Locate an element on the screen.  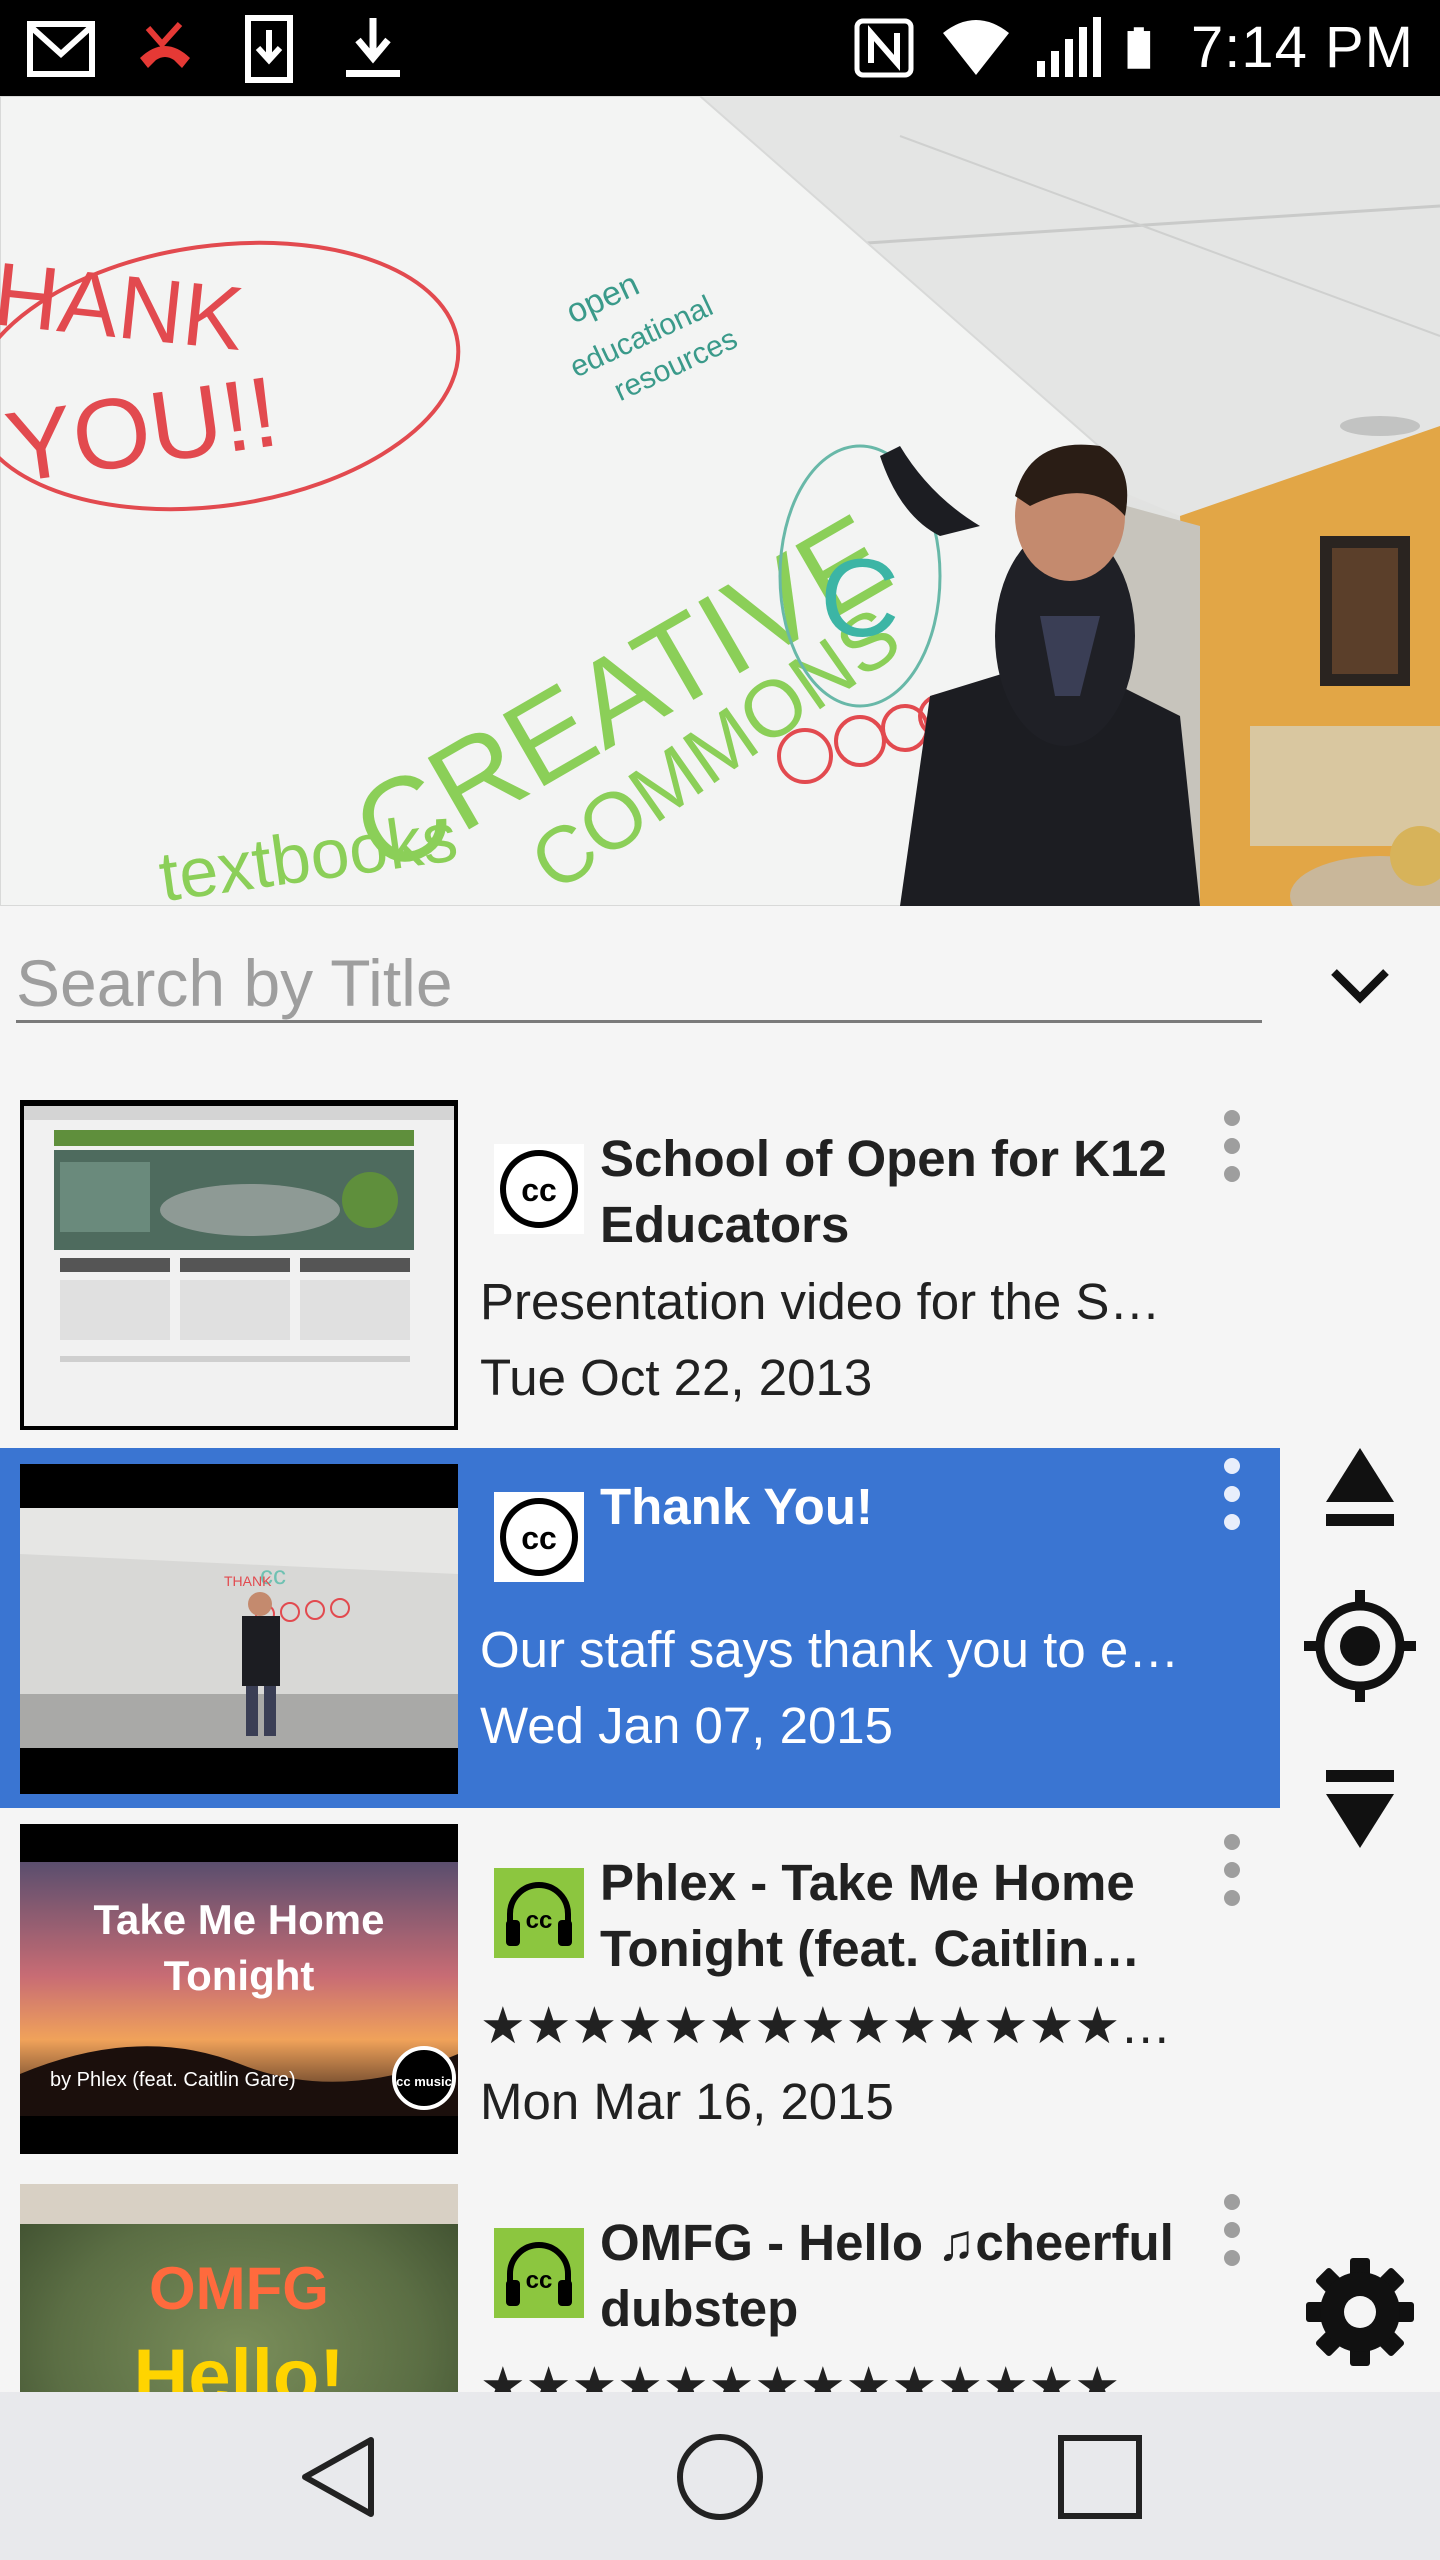
video-date: Mon Mar 16, 2015 is located at coordinates (687, 2101).